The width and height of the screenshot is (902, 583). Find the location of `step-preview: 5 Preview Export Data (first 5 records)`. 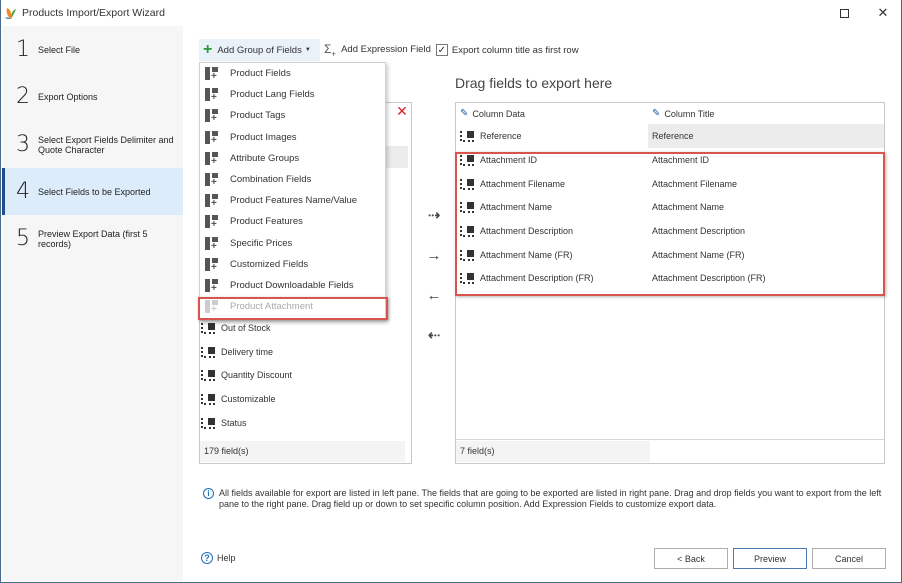

step-preview: 5 Preview Export Data (first 5 records) is located at coordinates (92, 238).